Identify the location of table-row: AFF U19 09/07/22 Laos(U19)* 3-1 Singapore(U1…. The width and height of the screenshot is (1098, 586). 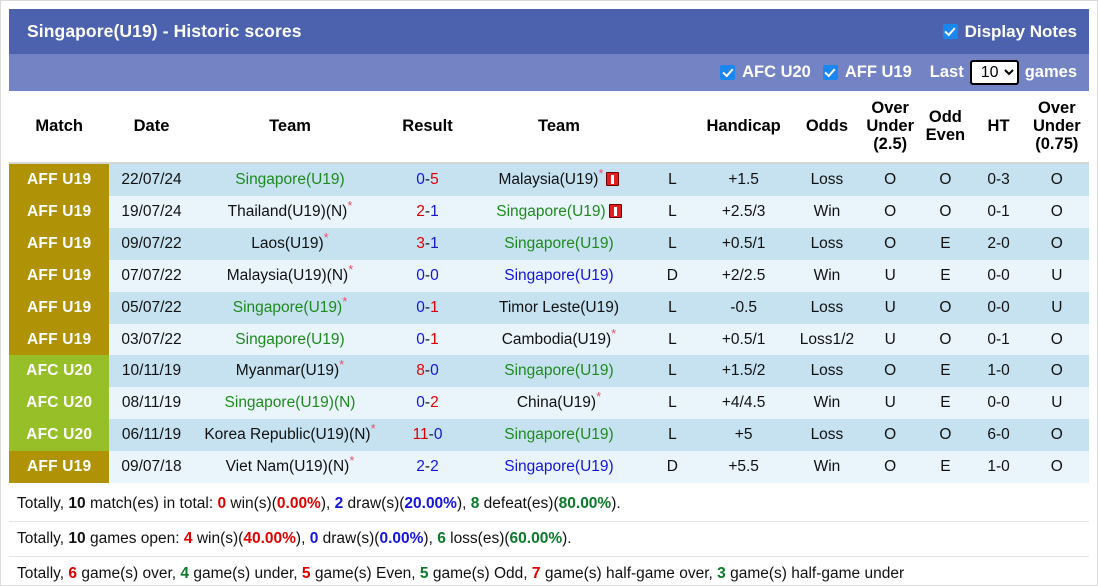
(549, 244).